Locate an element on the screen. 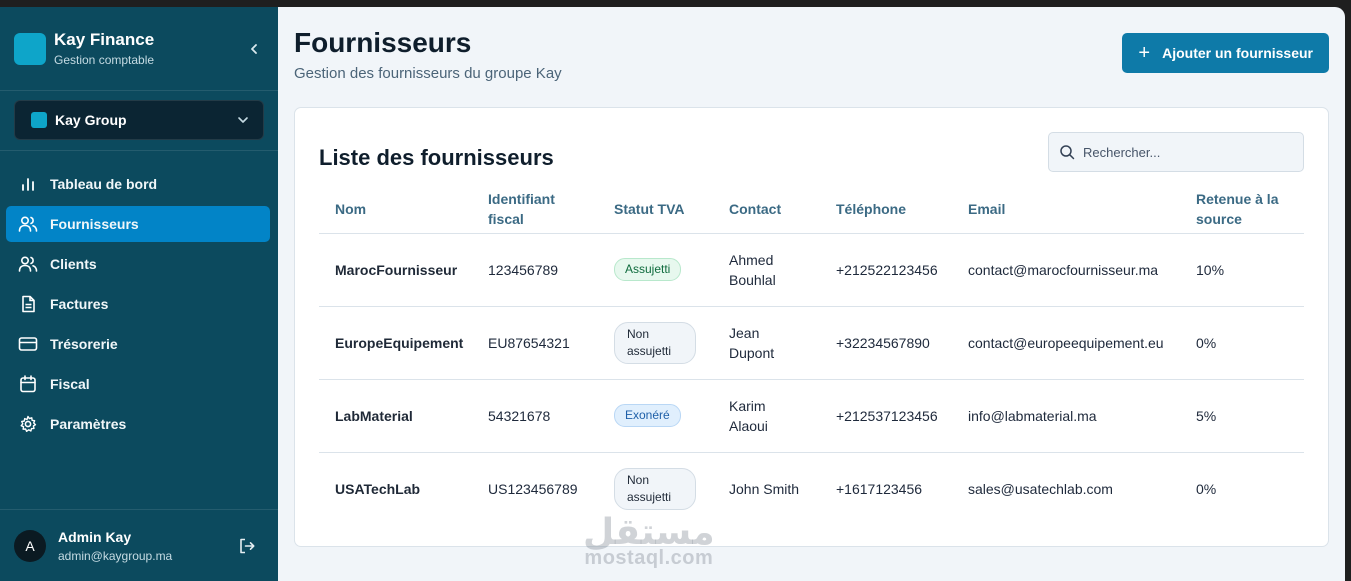  user-email: admin@kaygroup.ma is located at coordinates (115, 555).